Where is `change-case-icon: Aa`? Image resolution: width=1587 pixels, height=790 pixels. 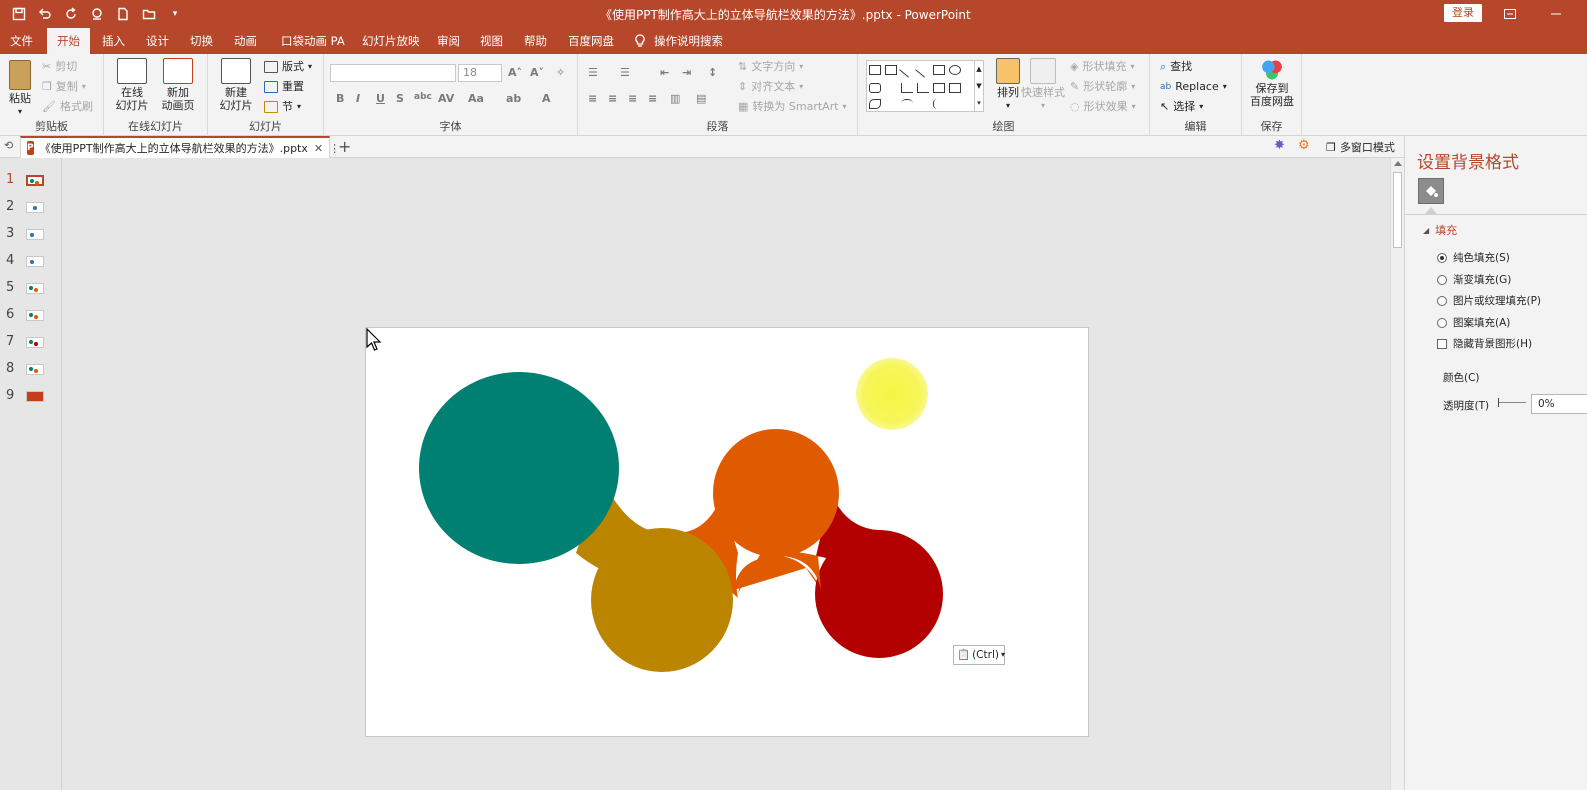
change-case-icon: Aa is located at coordinates (476, 98).